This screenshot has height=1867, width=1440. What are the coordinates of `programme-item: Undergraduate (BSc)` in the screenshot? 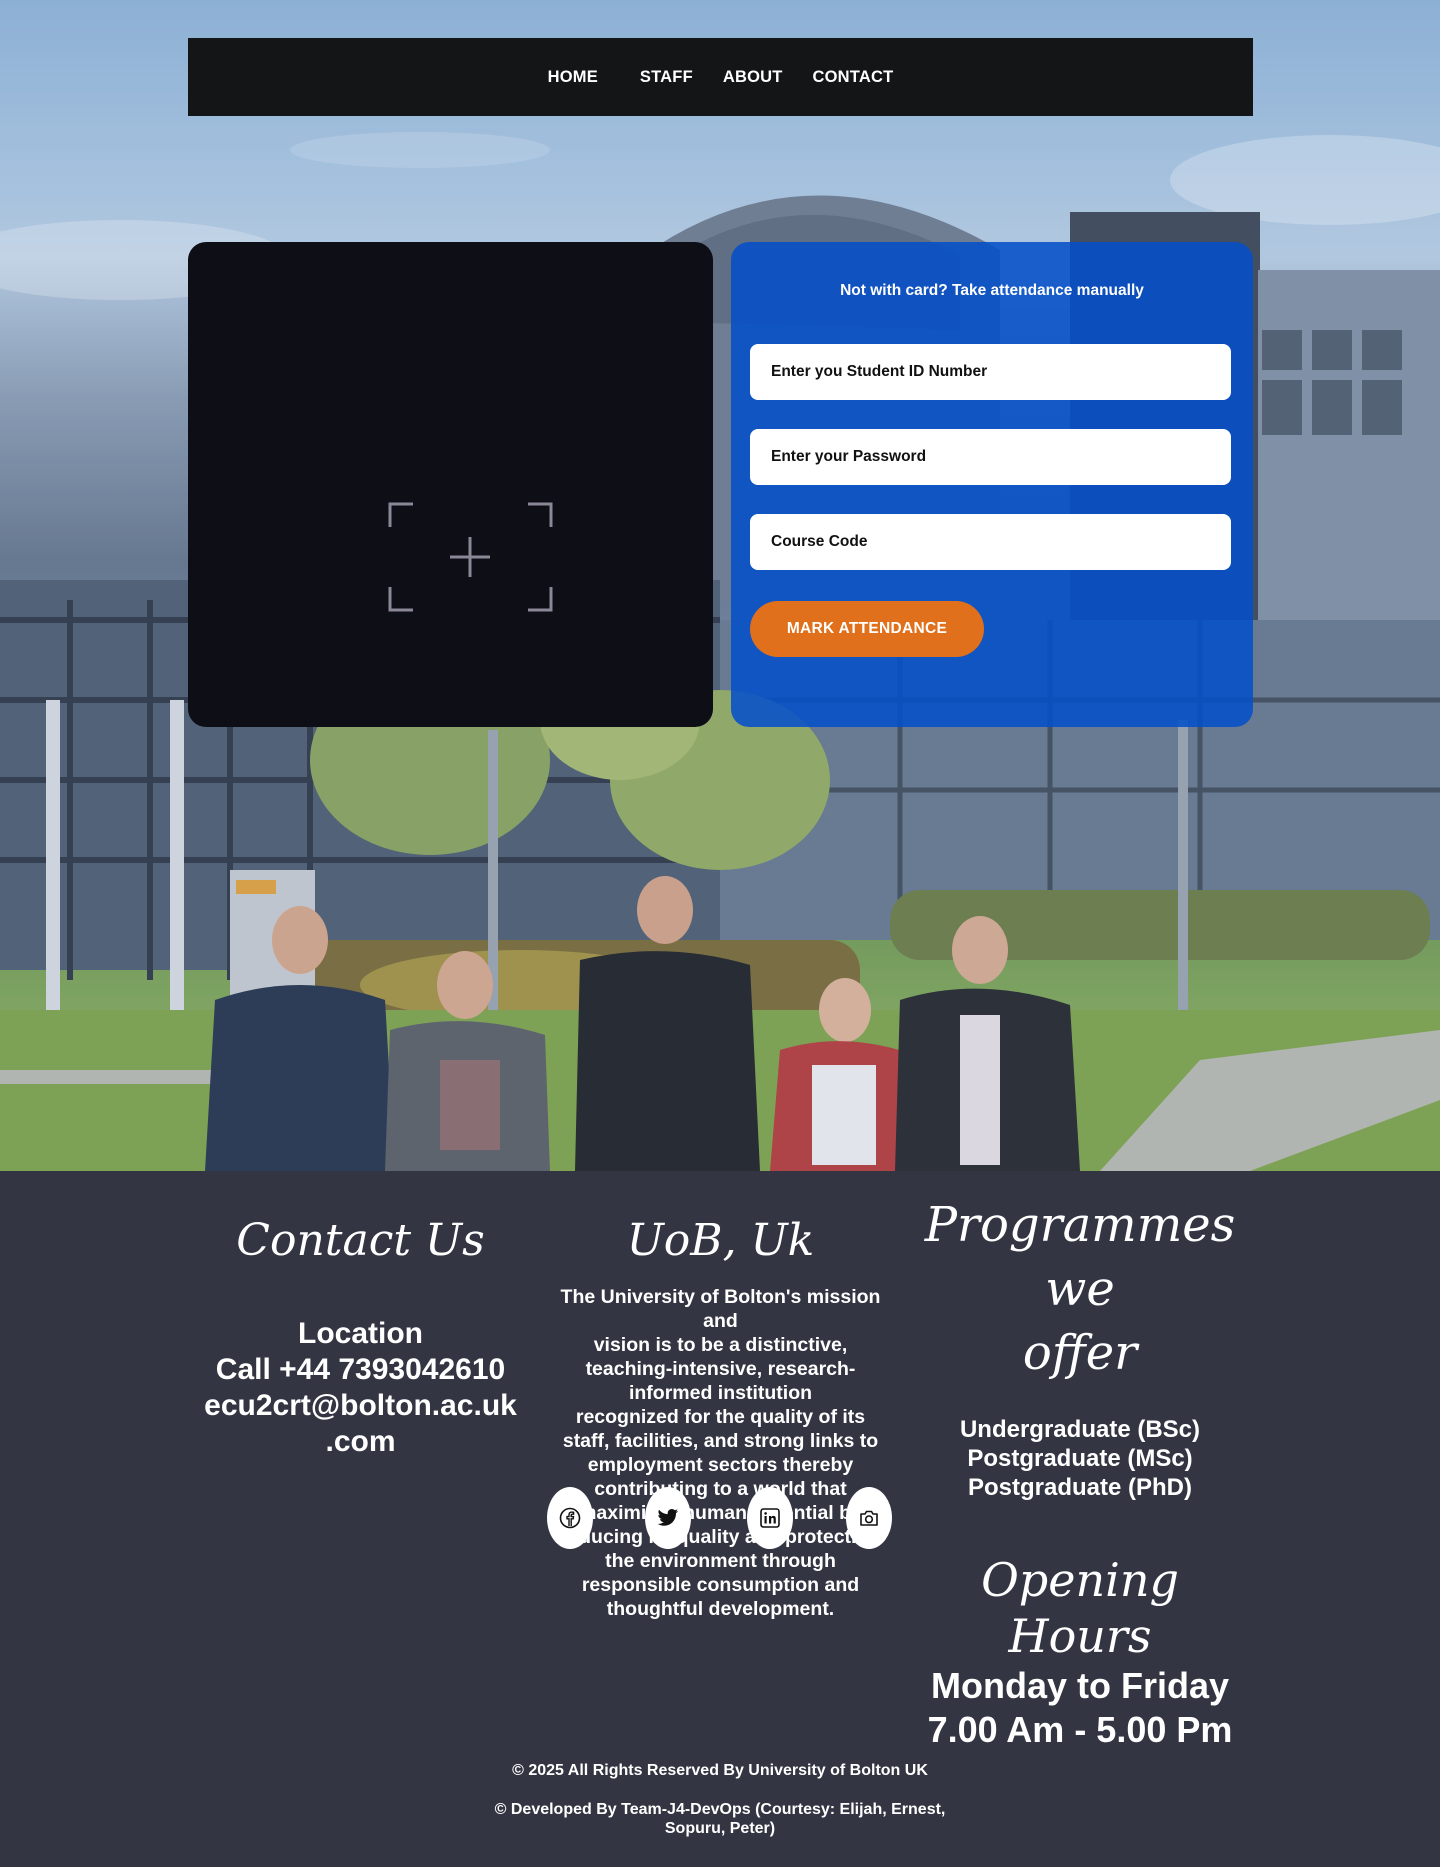 It's located at (1080, 1429).